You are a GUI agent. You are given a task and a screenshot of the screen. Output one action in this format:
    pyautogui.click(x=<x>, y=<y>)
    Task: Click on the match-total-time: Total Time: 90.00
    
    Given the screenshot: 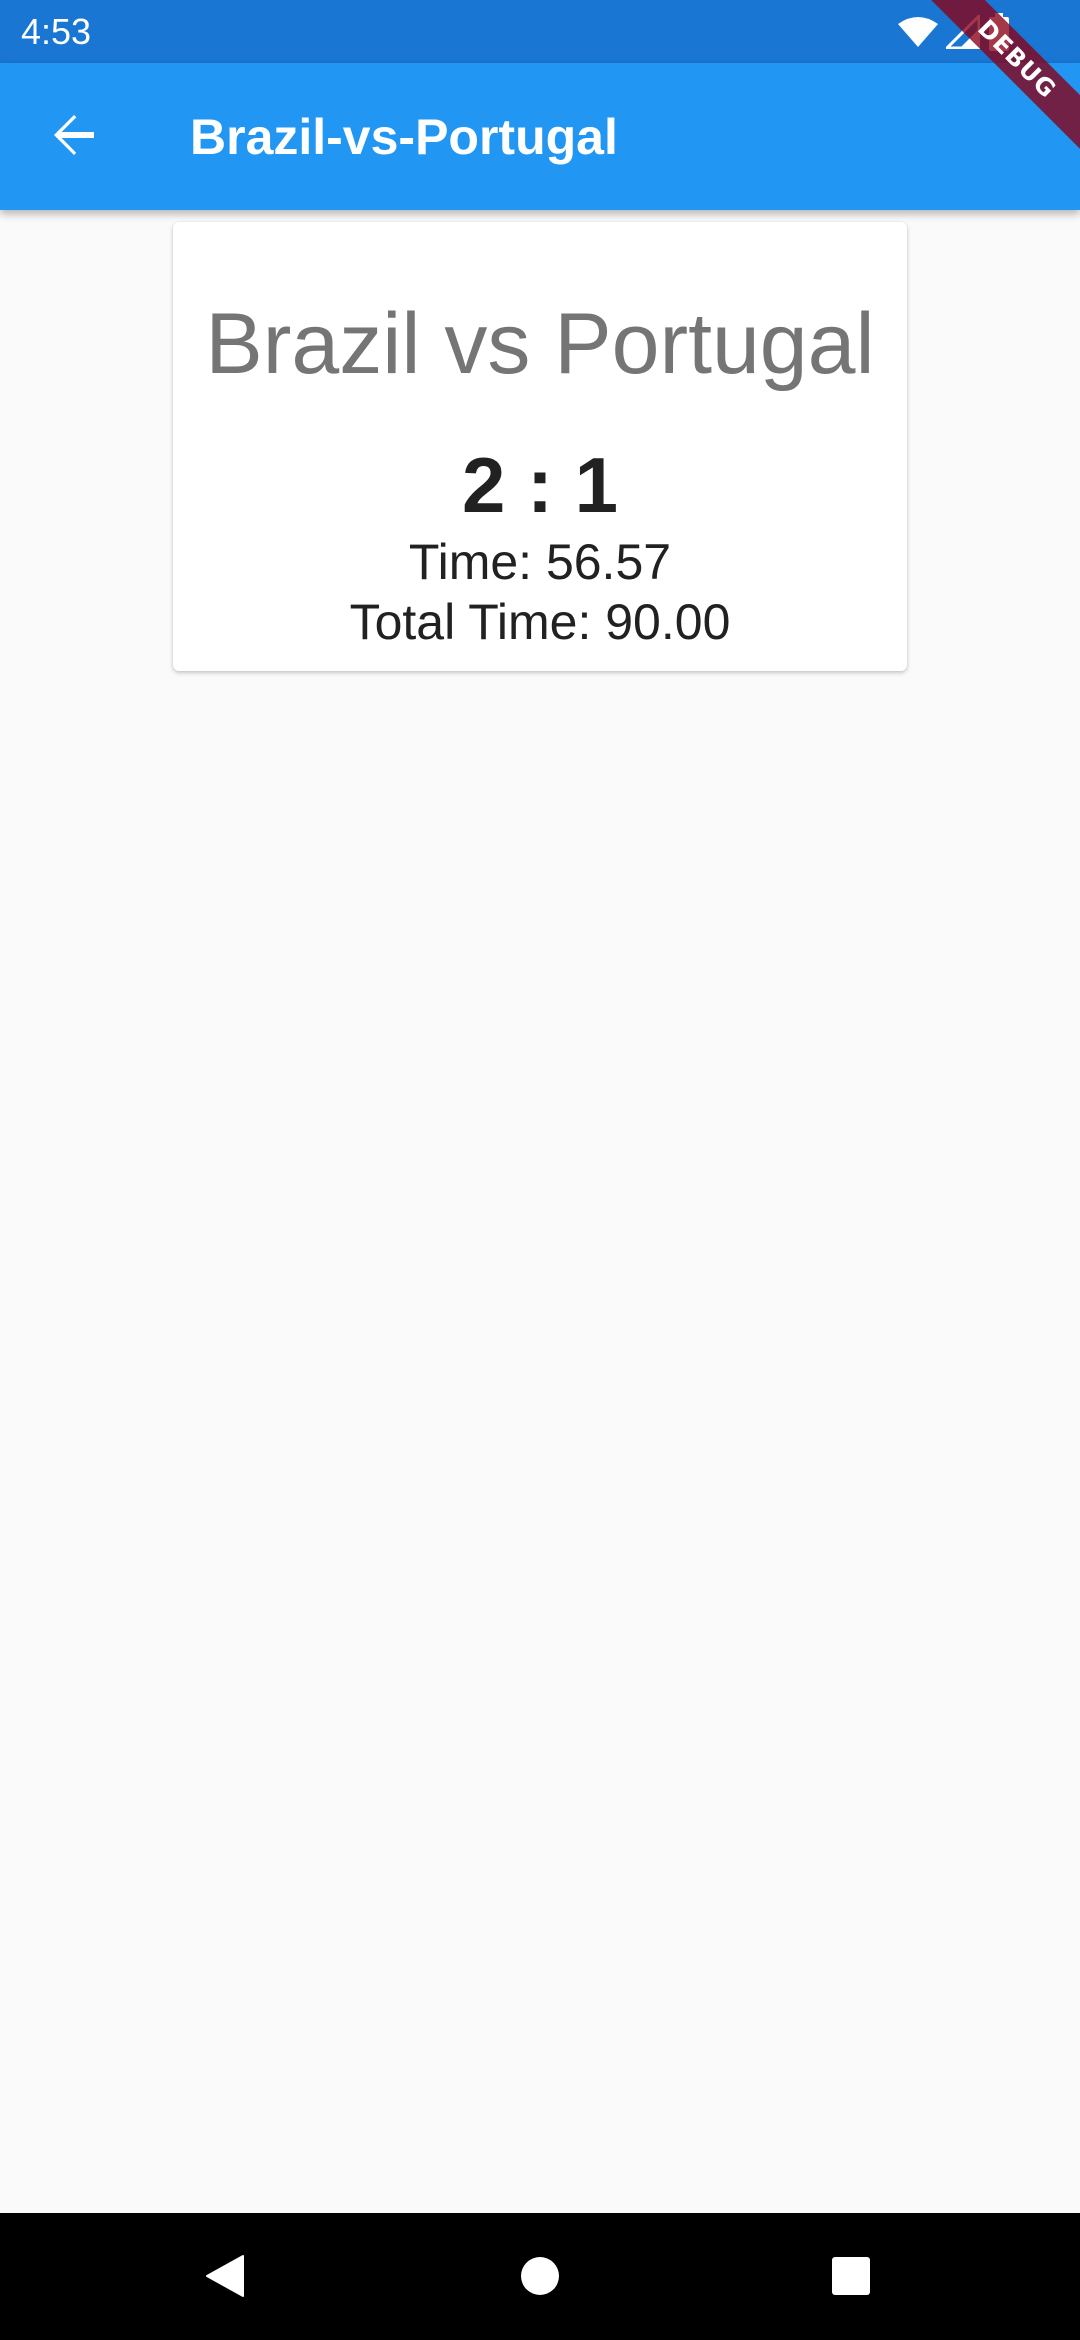 What is the action you would take?
    pyautogui.click(x=540, y=622)
    